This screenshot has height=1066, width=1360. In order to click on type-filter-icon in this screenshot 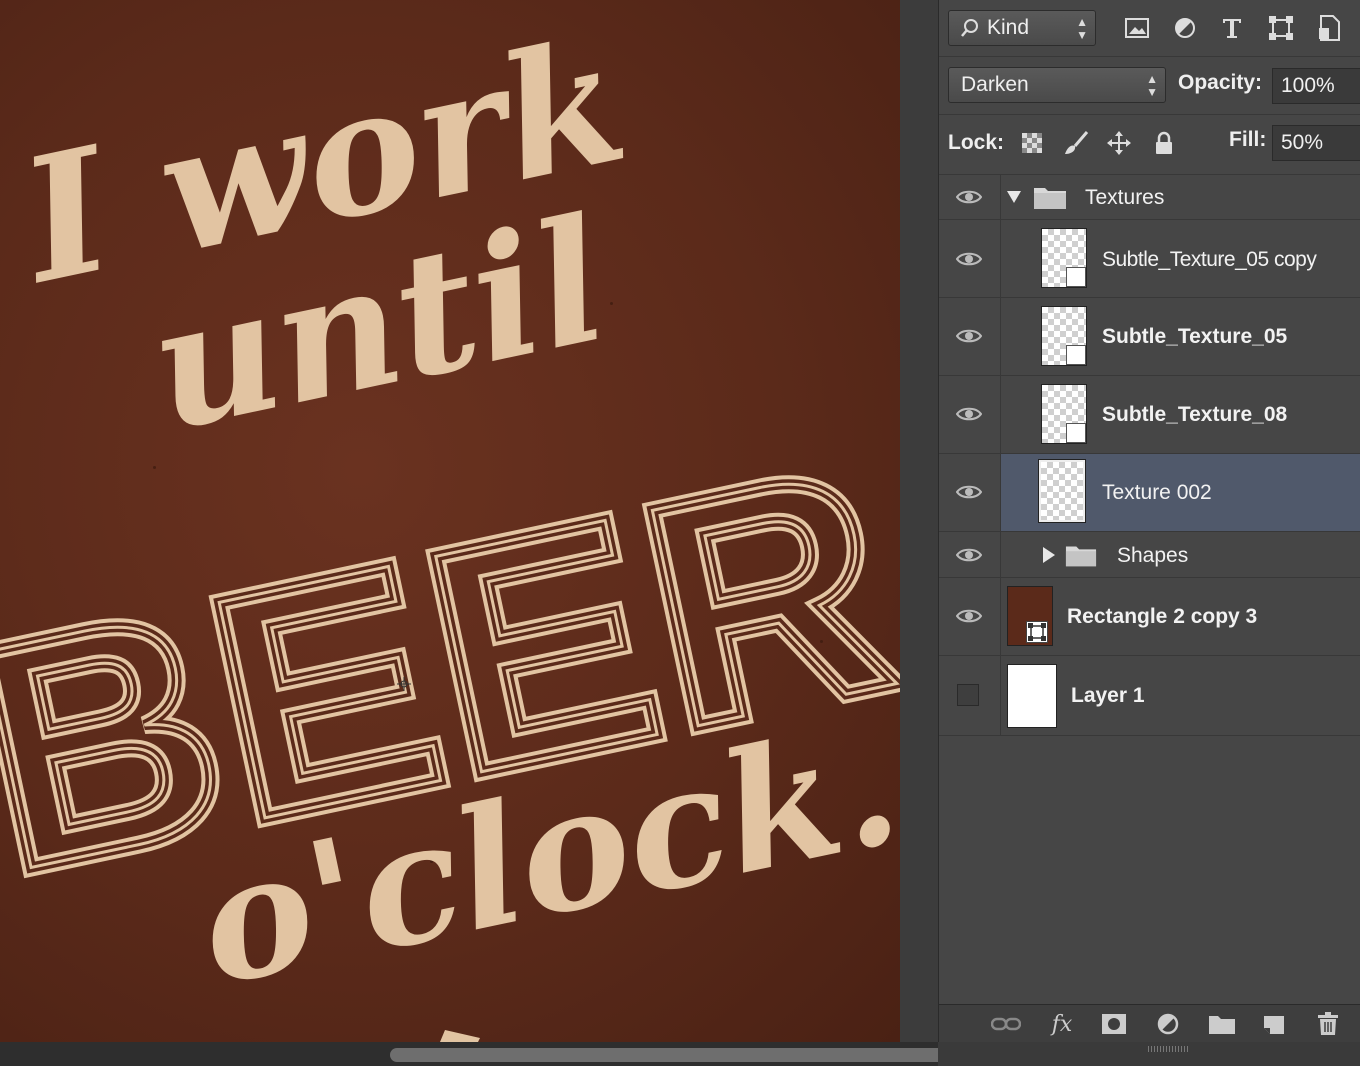, I will do `click(1232, 28)`.